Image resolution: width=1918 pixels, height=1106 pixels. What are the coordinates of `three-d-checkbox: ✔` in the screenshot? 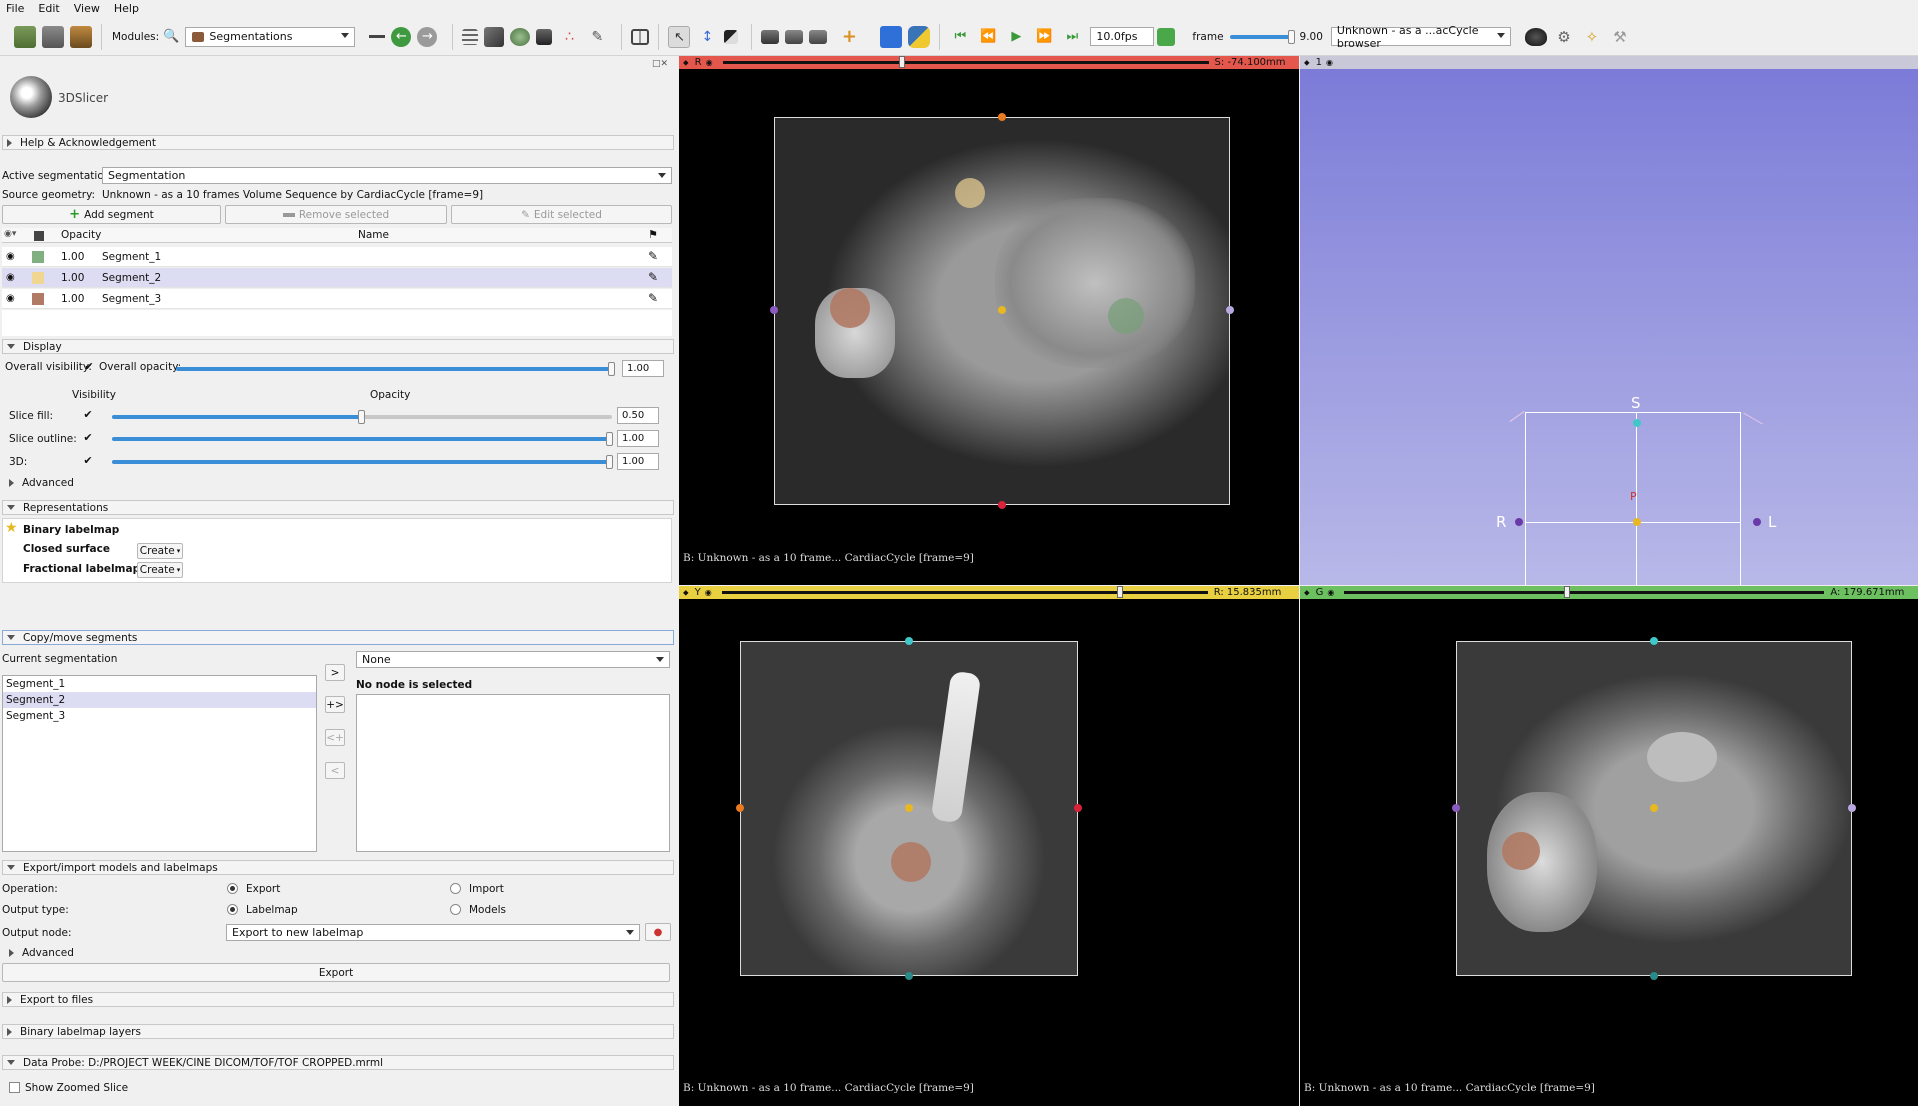 It's located at (88, 461).